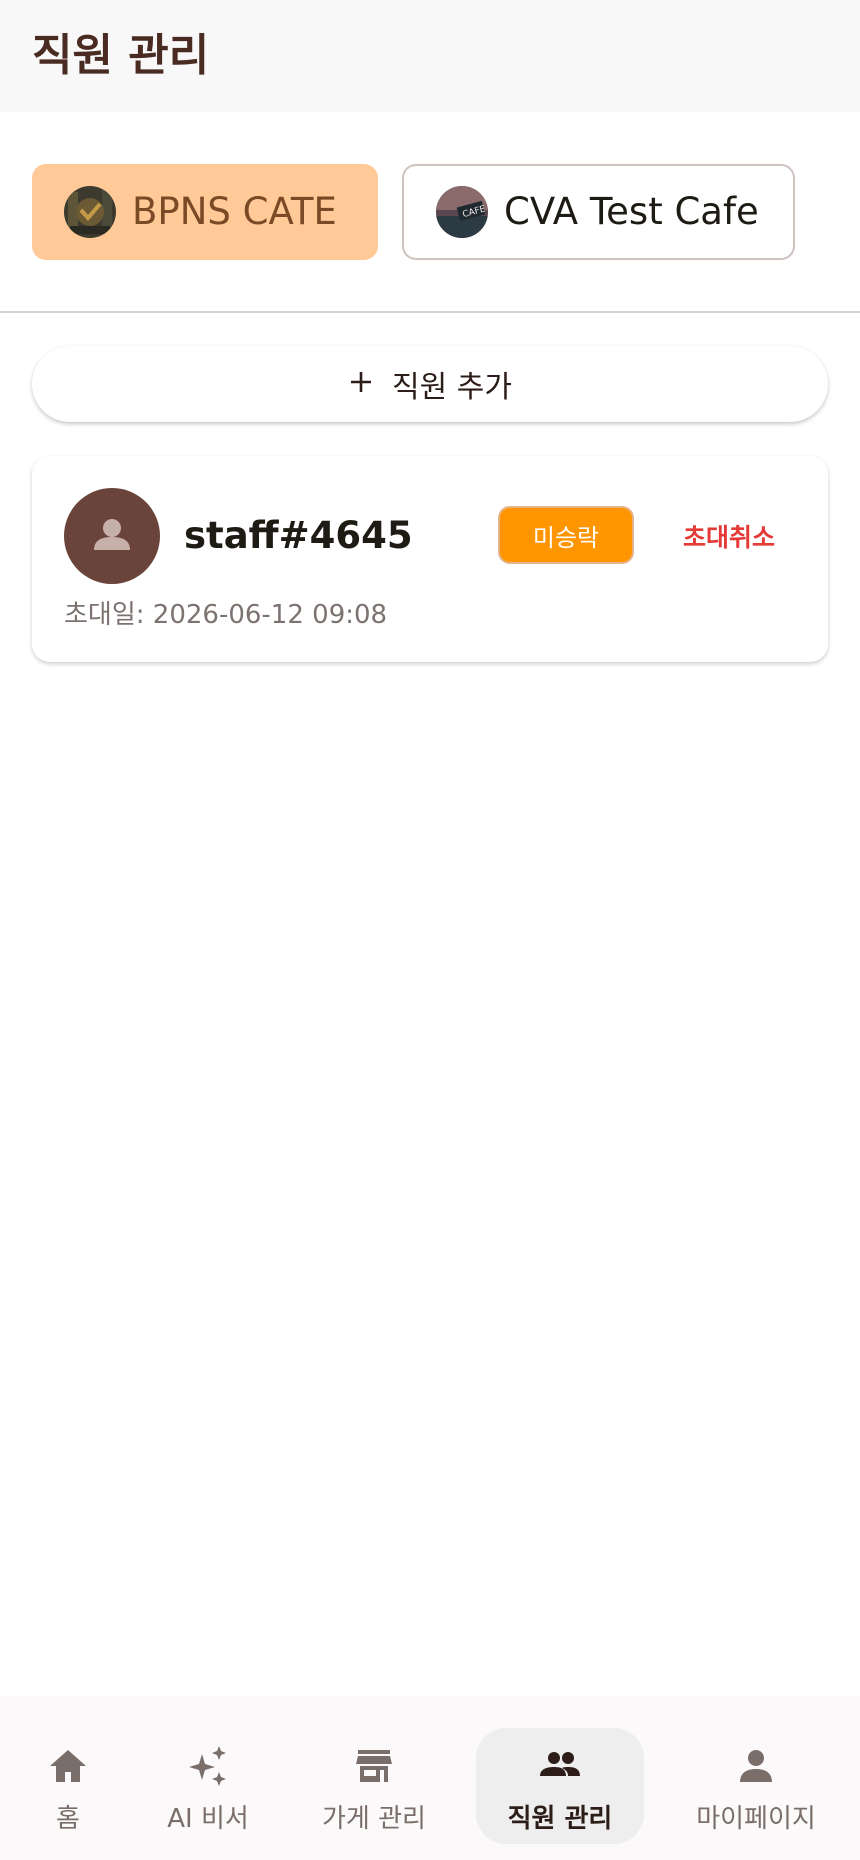 This screenshot has width=860, height=1860. I want to click on nav-label: 홈, so click(68, 1819).